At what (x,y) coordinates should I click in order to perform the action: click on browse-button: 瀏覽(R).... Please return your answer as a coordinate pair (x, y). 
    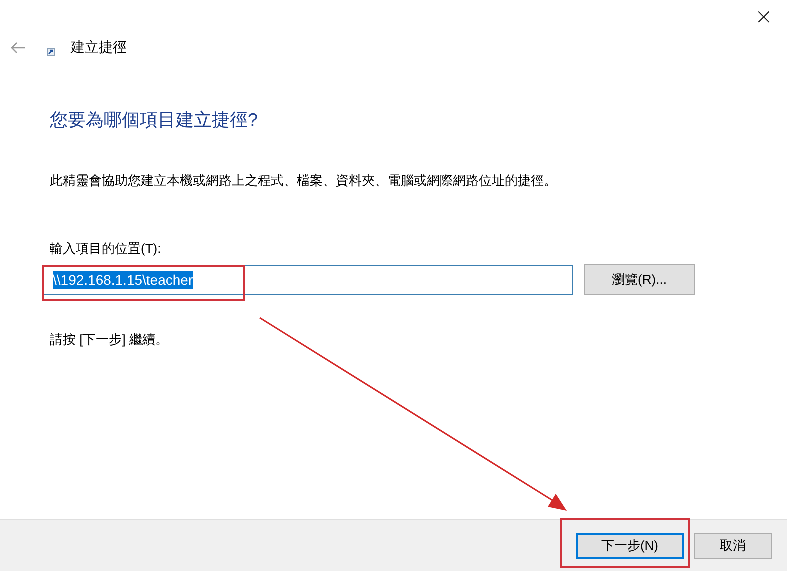
    Looking at the image, I should click on (639, 279).